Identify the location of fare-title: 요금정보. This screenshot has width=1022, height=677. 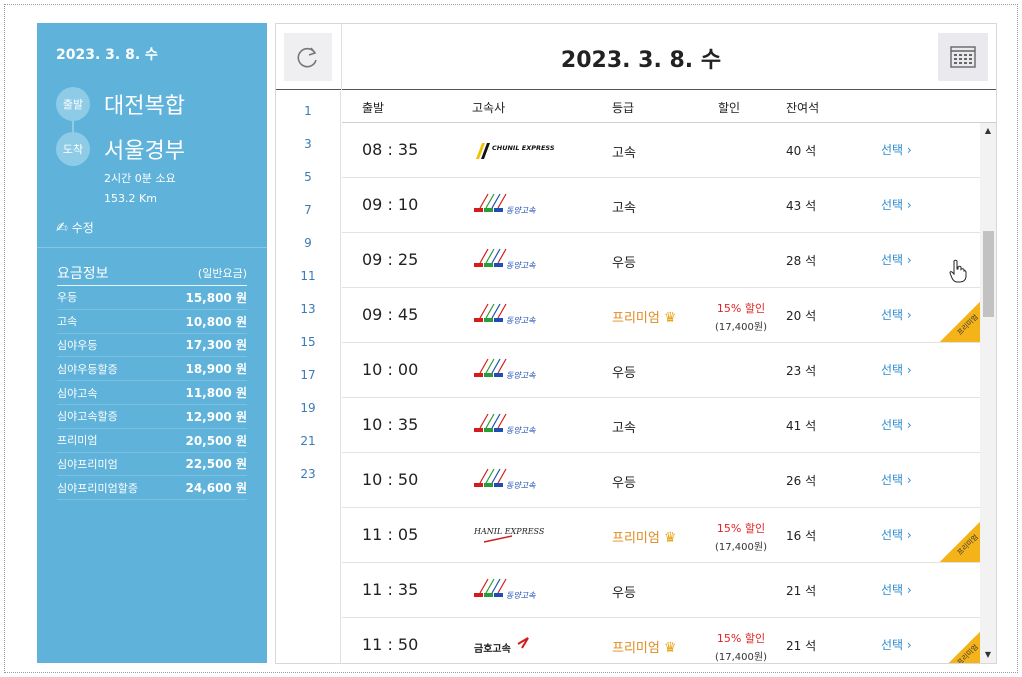
(83, 273).